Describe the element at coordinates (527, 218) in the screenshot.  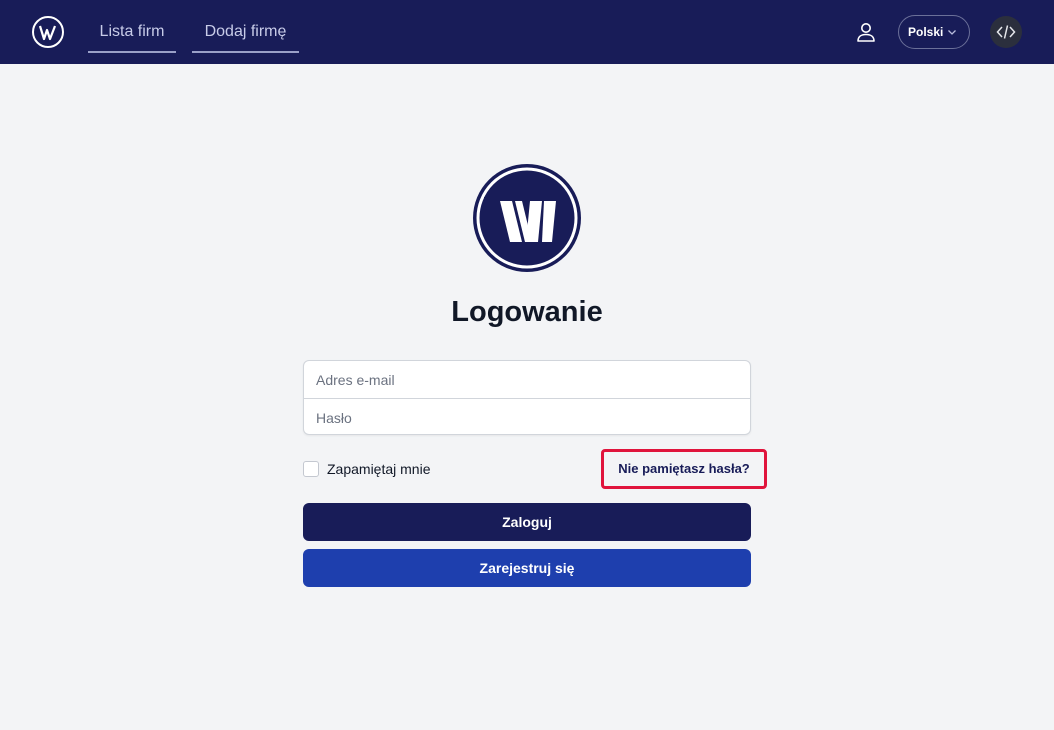
I see `brand-w-logo-icon` at that location.